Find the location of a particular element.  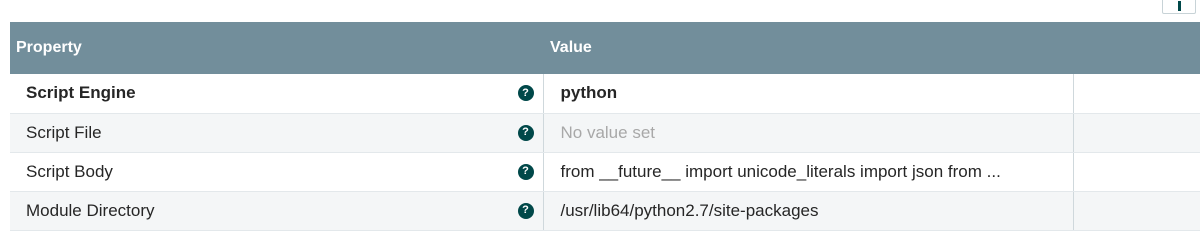

property-value-cell: No value set is located at coordinates (808, 133).